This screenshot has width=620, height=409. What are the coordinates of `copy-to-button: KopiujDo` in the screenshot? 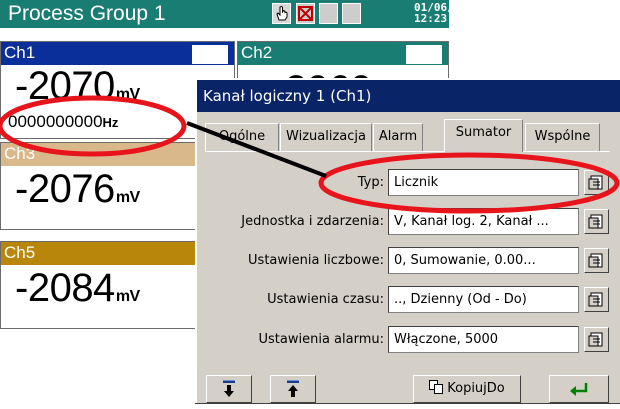 It's located at (467, 389).